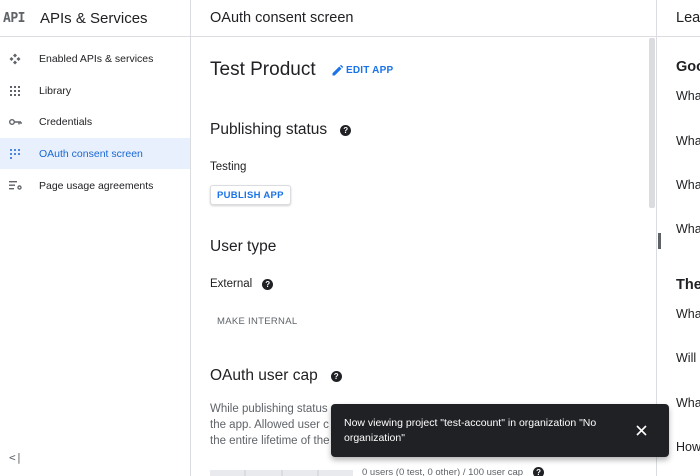  I want to click on user-cap-heading: OAuth user cap ?, so click(276, 376).